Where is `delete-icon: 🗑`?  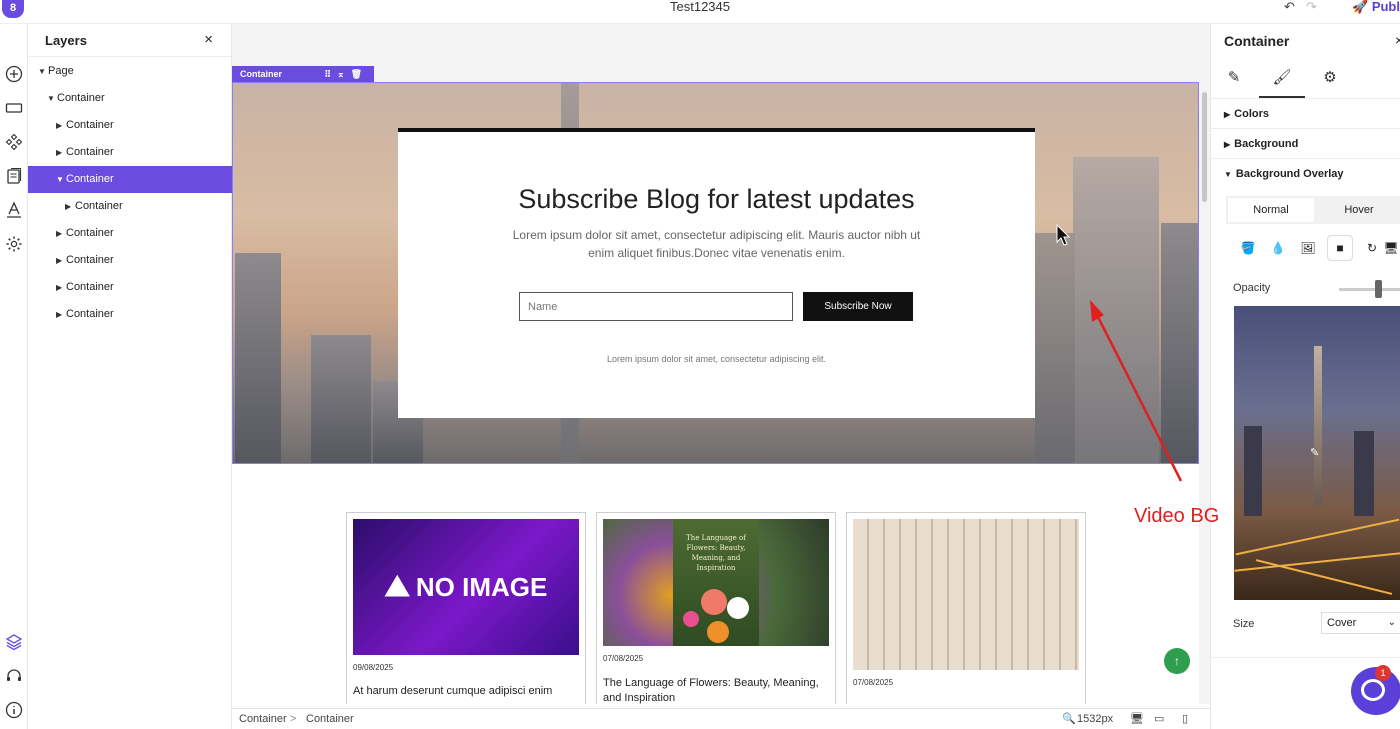
delete-icon: 🗑 is located at coordinates (359, 74).